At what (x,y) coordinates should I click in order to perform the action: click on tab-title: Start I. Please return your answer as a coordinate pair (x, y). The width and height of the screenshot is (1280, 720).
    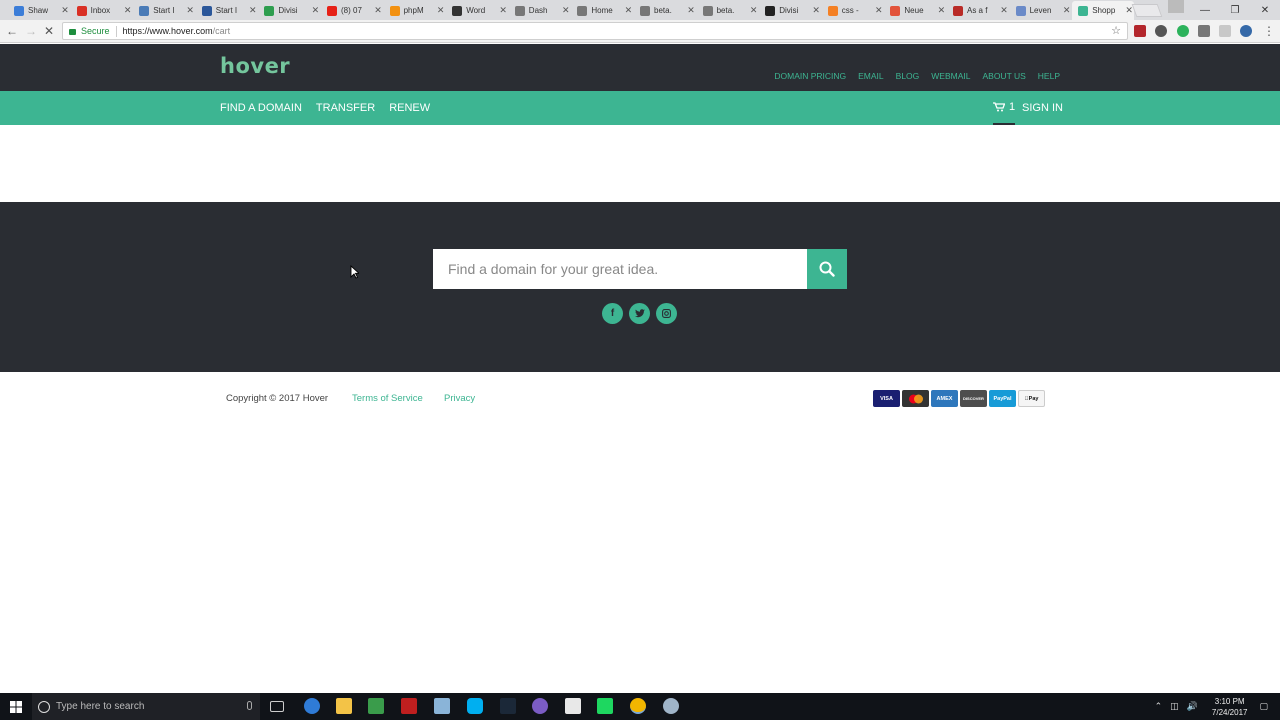
    Looking at the image, I should click on (226, 10).